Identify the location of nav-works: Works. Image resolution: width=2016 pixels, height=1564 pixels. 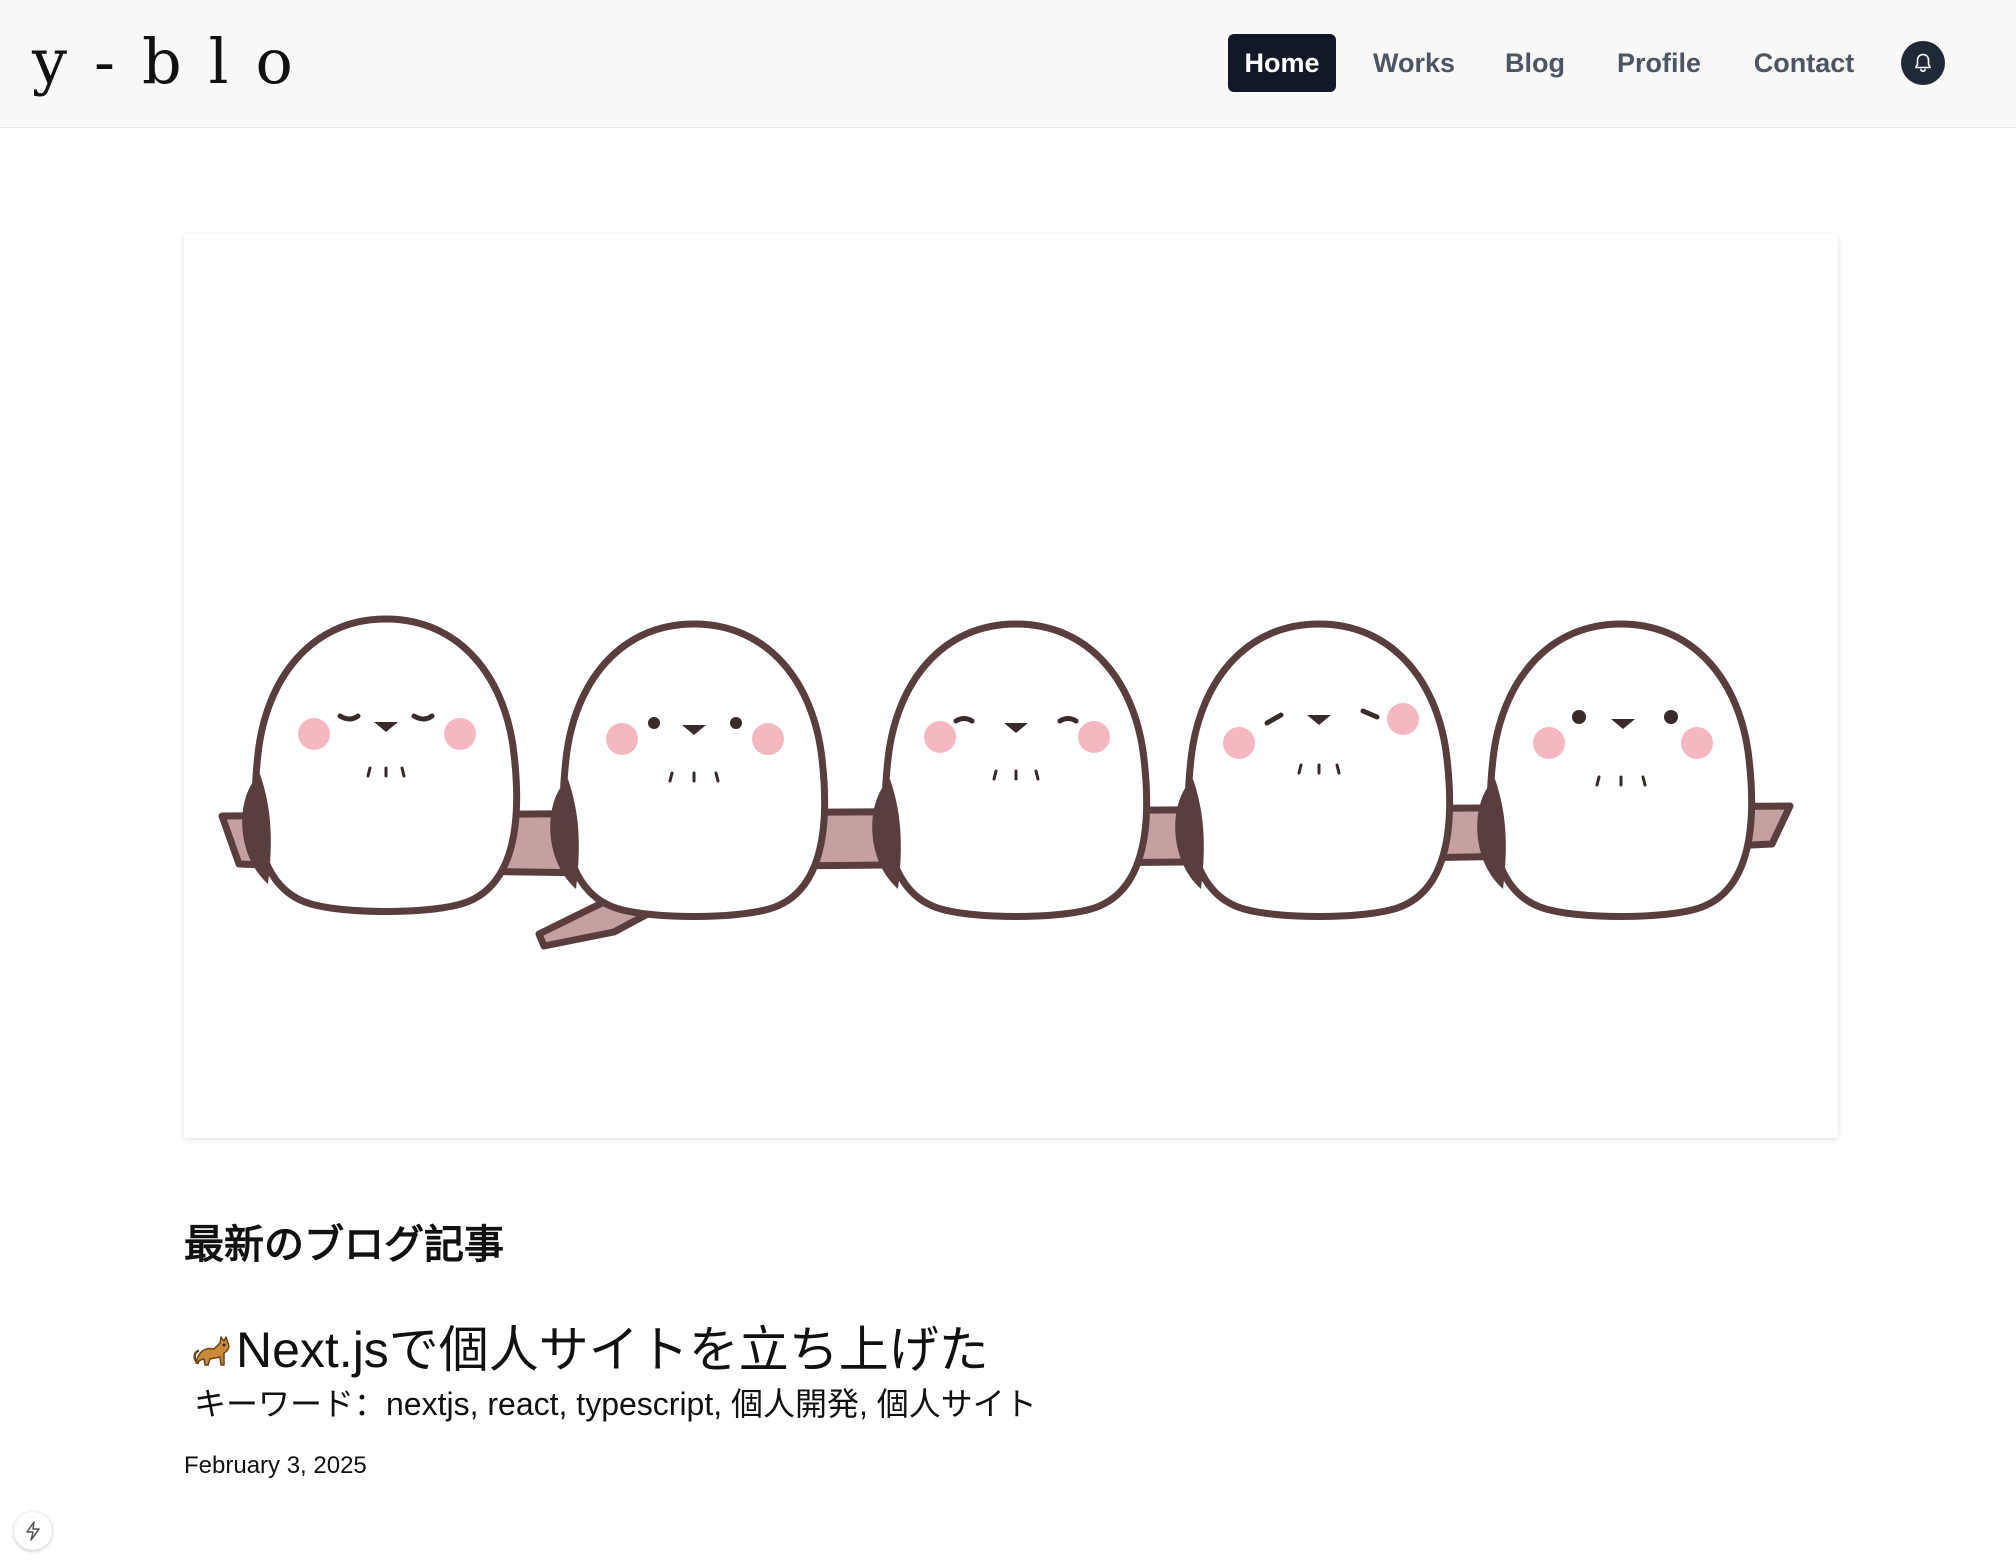
(1414, 63).